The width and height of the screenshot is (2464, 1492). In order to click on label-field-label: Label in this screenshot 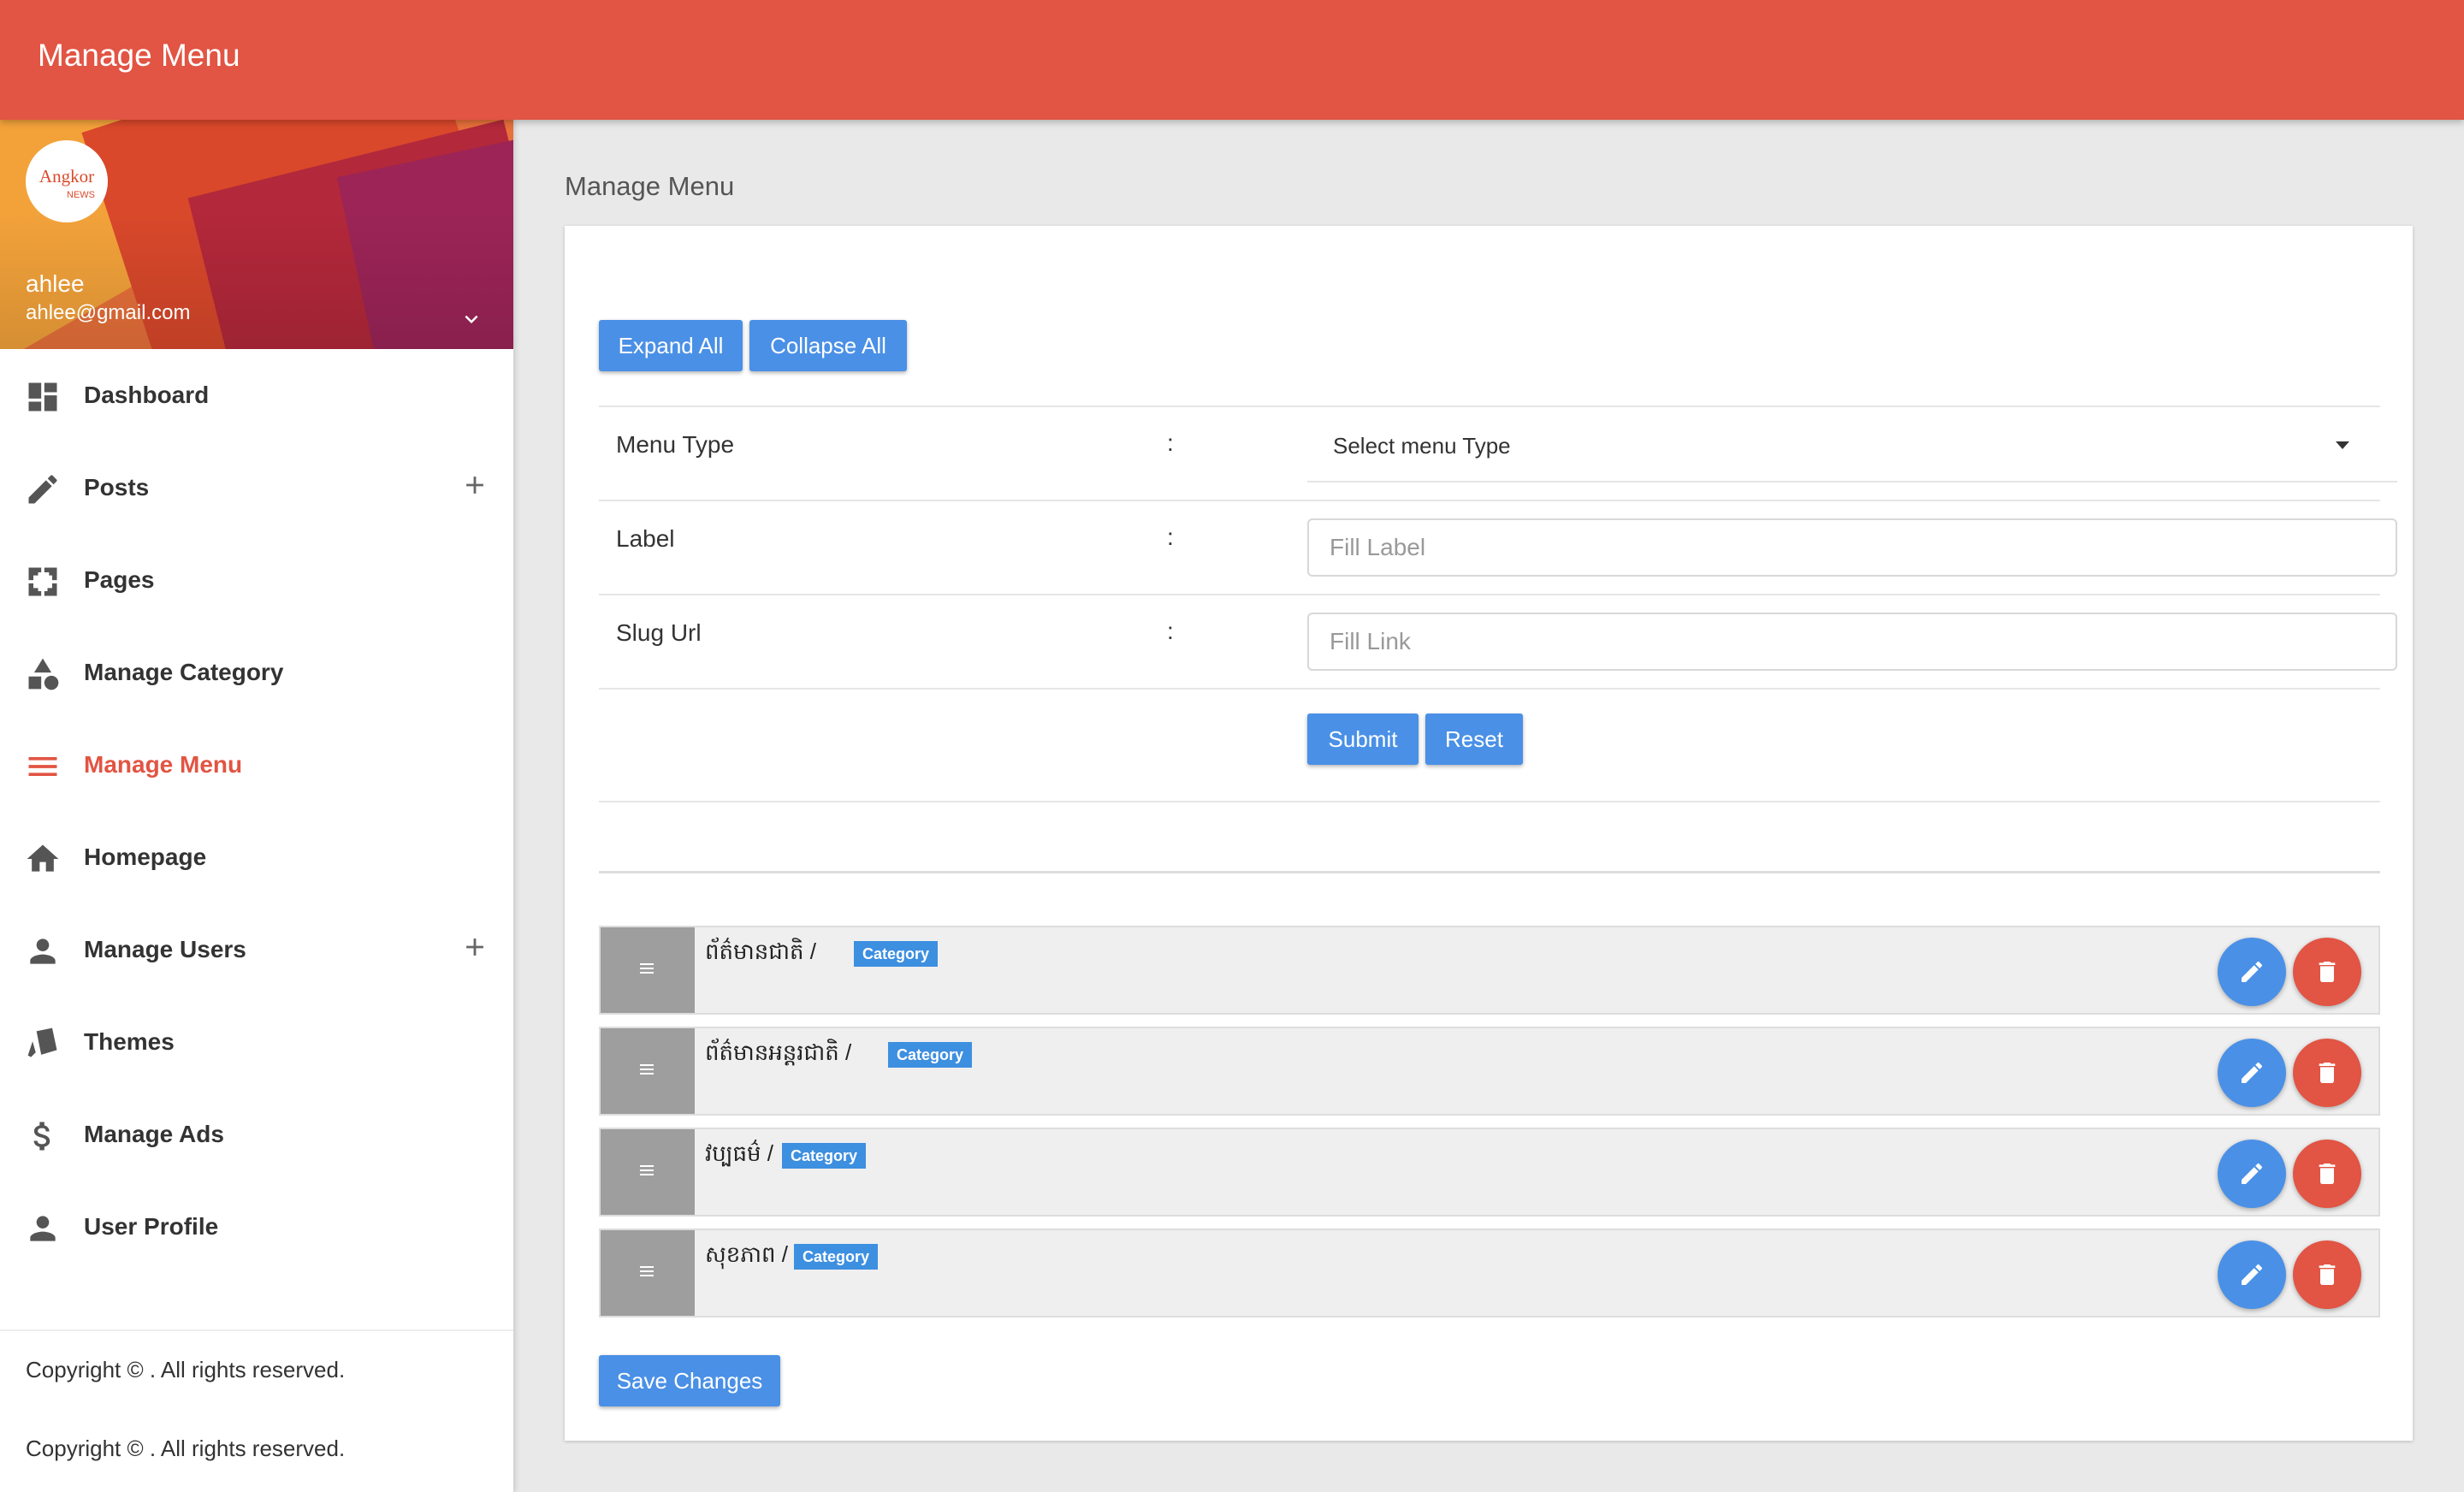, I will do `click(645, 538)`.